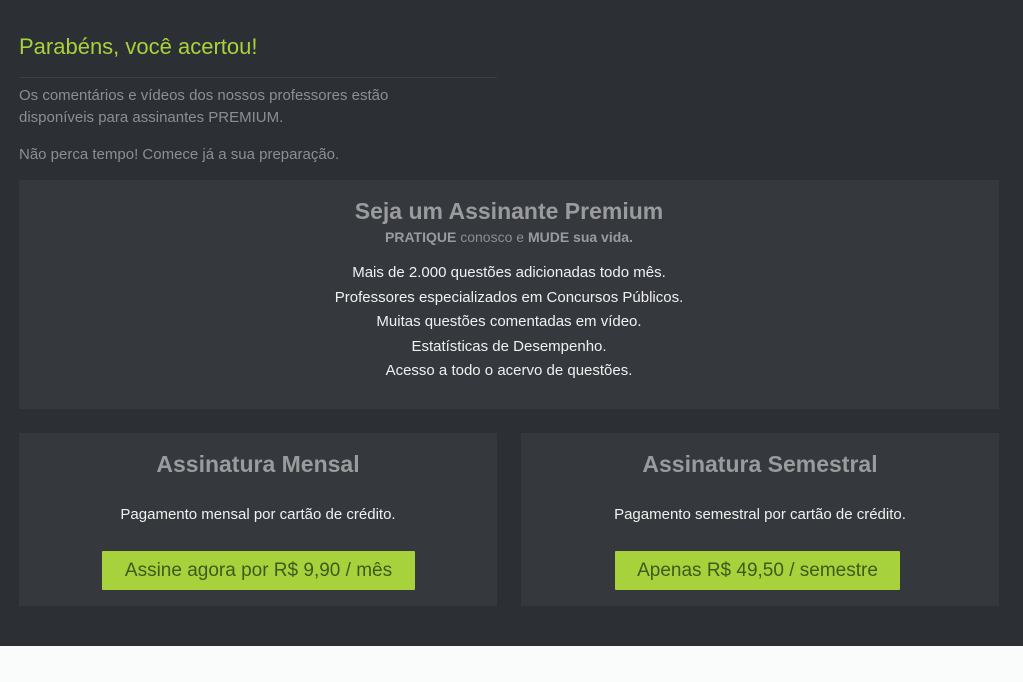 This screenshot has width=1023, height=682. What do you see at coordinates (580, 237) in the screenshot?
I see `tagline-change: MUDE sua vida.` at bounding box center [580, 237].